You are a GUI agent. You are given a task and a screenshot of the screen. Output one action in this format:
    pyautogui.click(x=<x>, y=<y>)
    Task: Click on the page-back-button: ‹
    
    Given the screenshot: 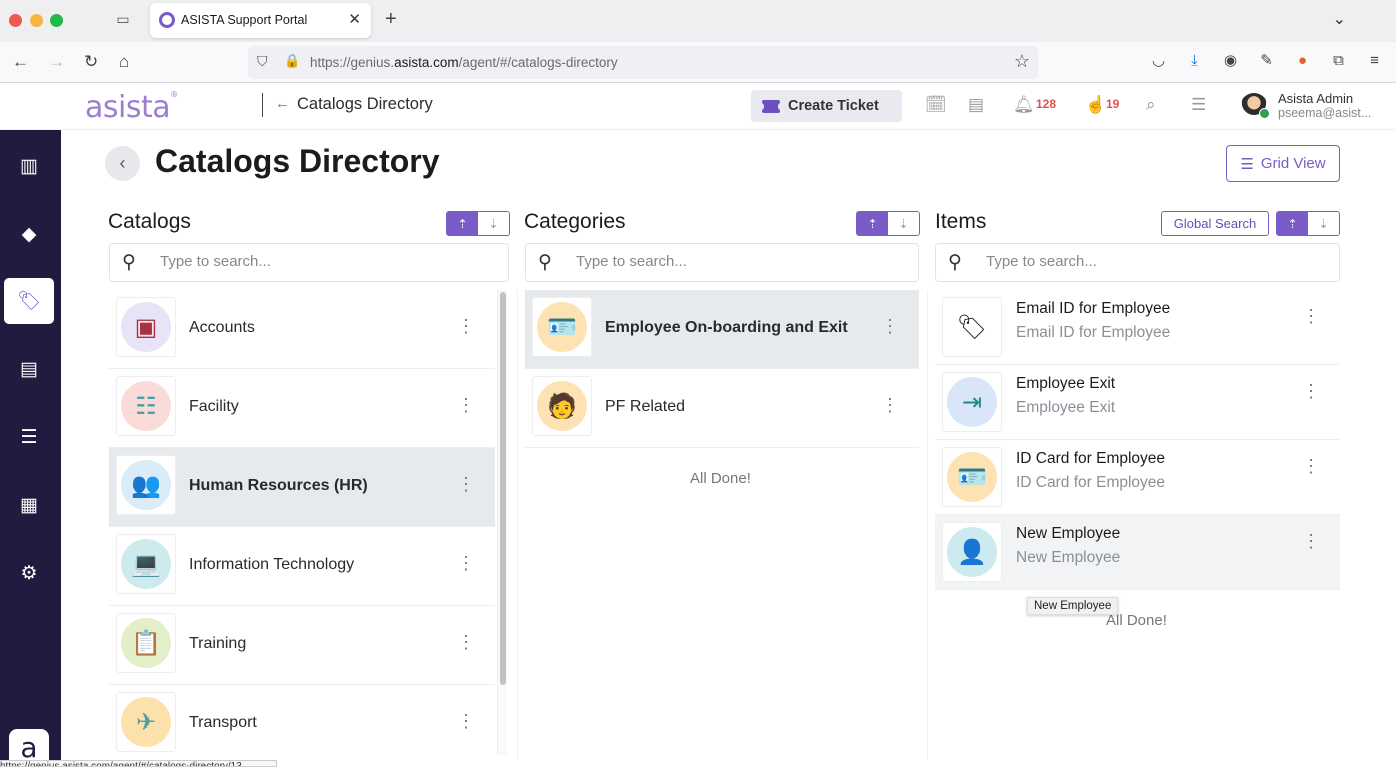 What is the action you would take?
    pyautogui.click(x=122, y=163)
    